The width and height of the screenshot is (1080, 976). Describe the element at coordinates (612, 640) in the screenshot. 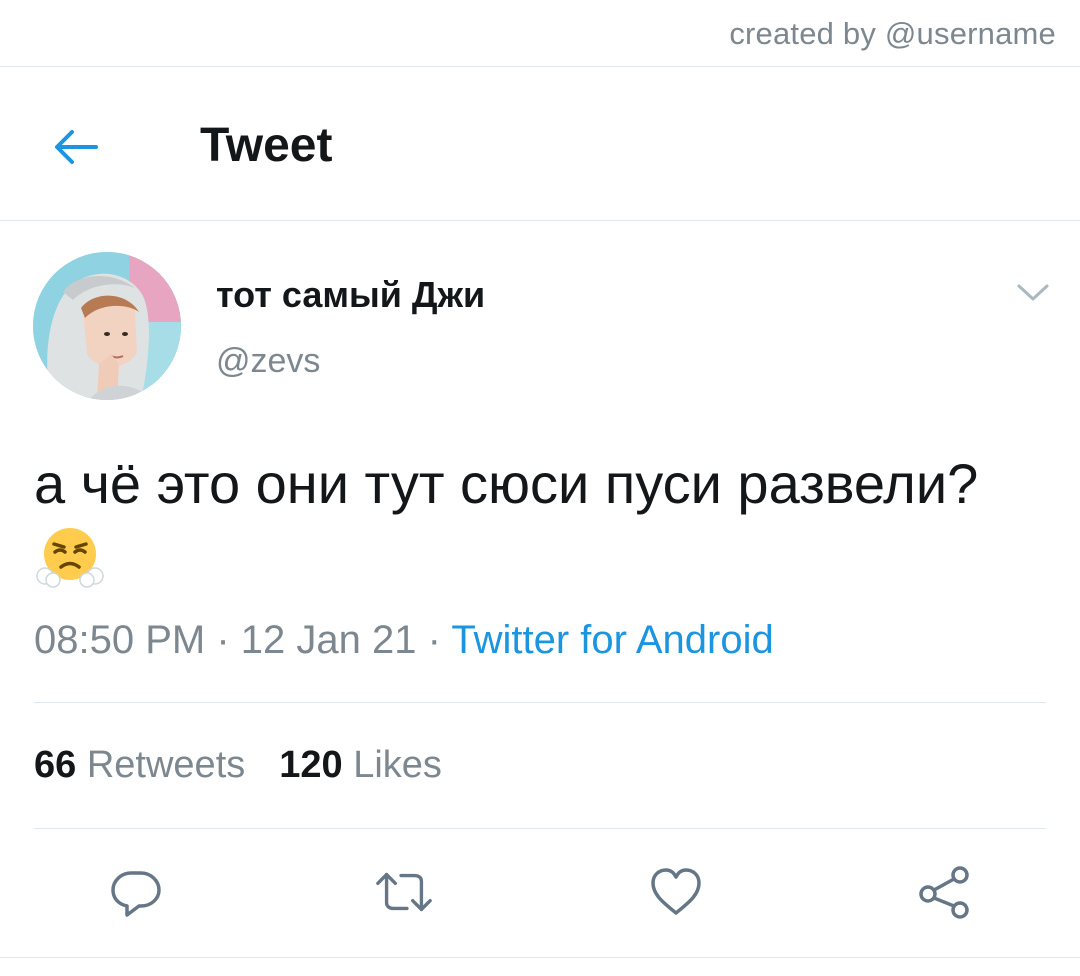

I see `tweet-source-link: Twitter for Android` at that location.